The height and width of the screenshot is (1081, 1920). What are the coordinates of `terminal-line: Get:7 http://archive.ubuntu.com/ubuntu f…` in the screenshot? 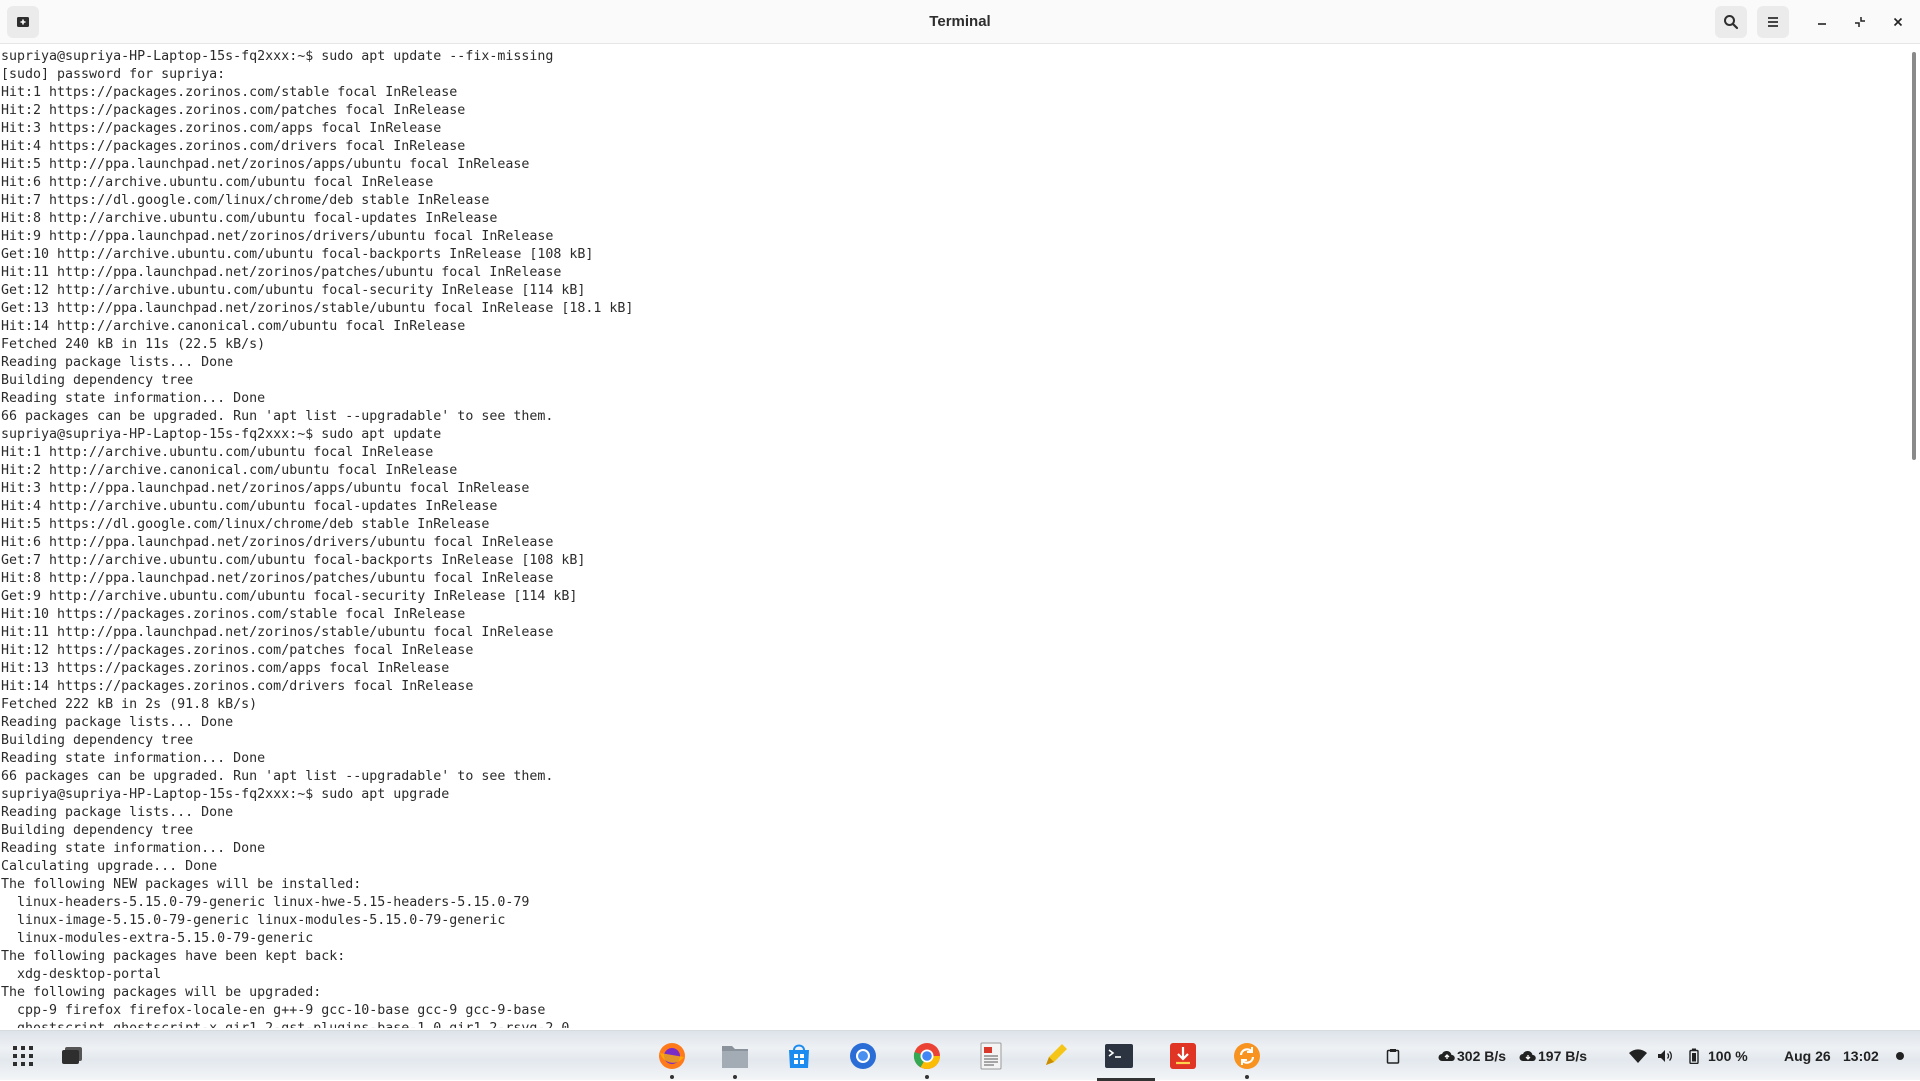 It's located at (293, 560).